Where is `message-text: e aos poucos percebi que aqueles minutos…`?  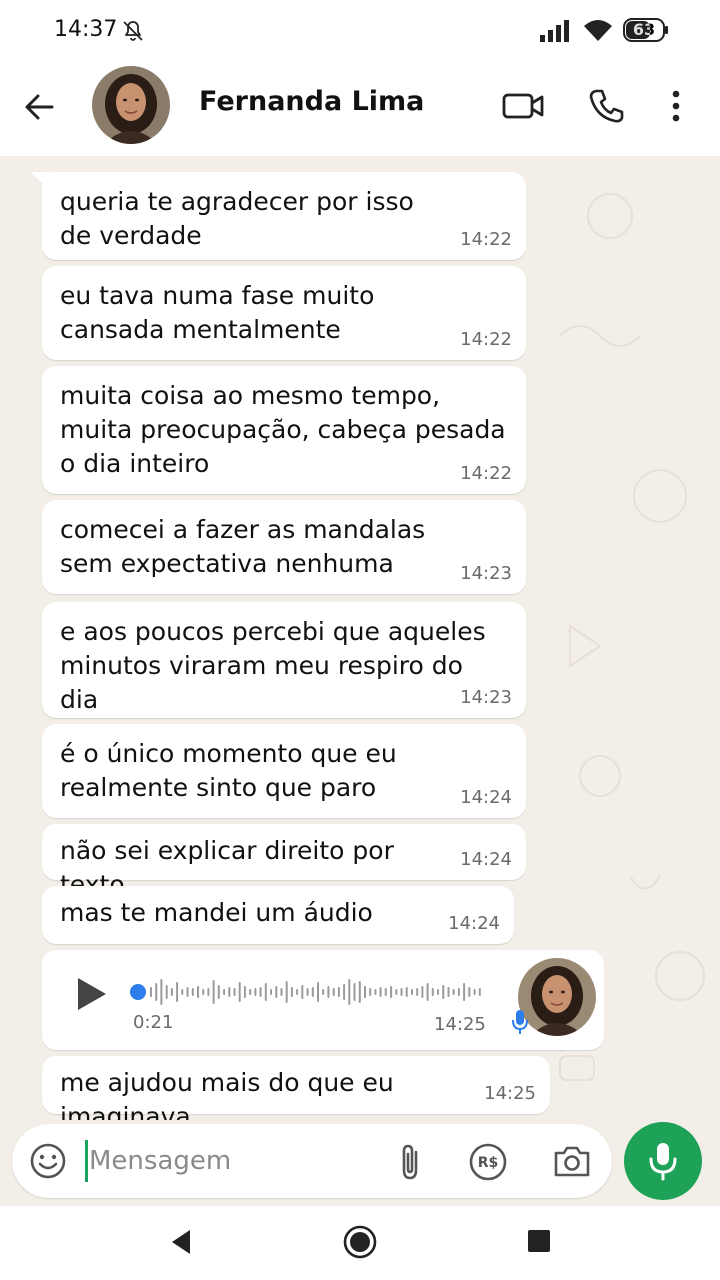 message-text: e aos poucos percebi que aqueles minutos… is located at coordinates (273, 665).